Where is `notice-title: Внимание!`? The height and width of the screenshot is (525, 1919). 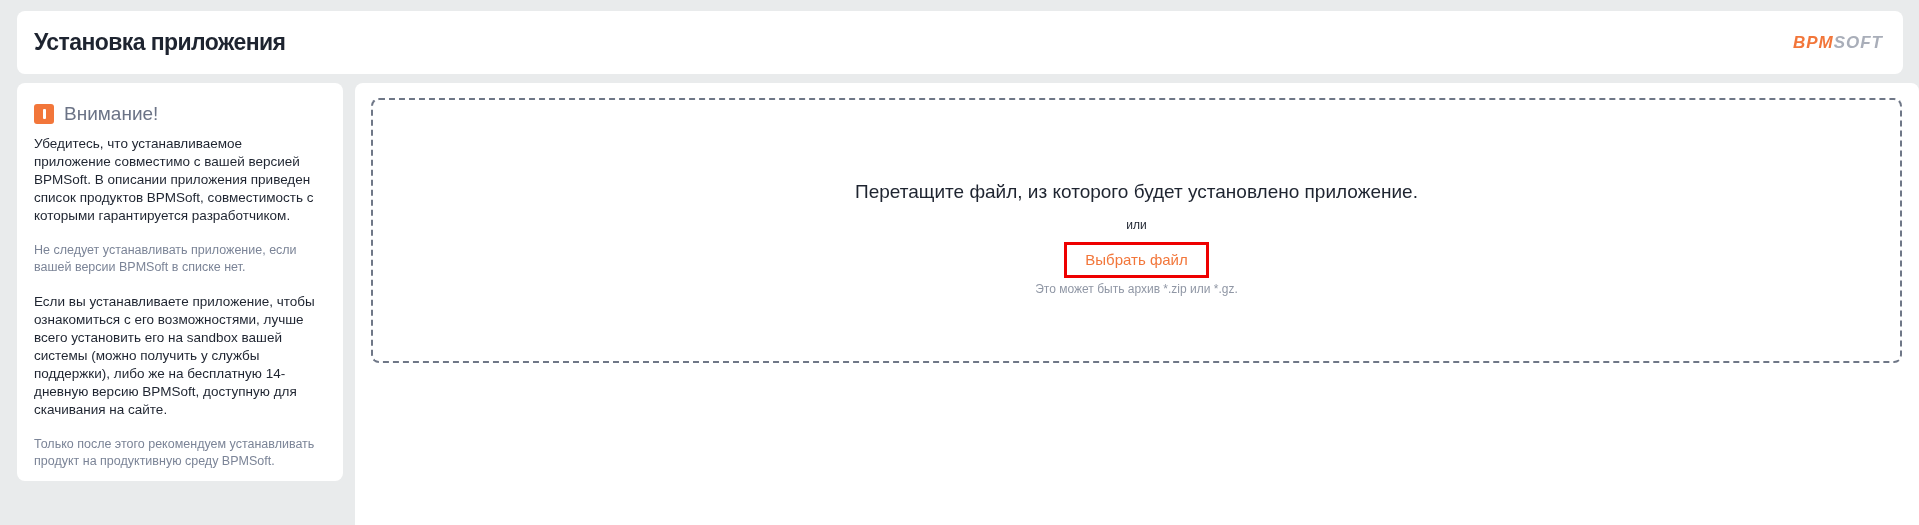
notice-title: Внимание! is located at coordinates (111, 114).